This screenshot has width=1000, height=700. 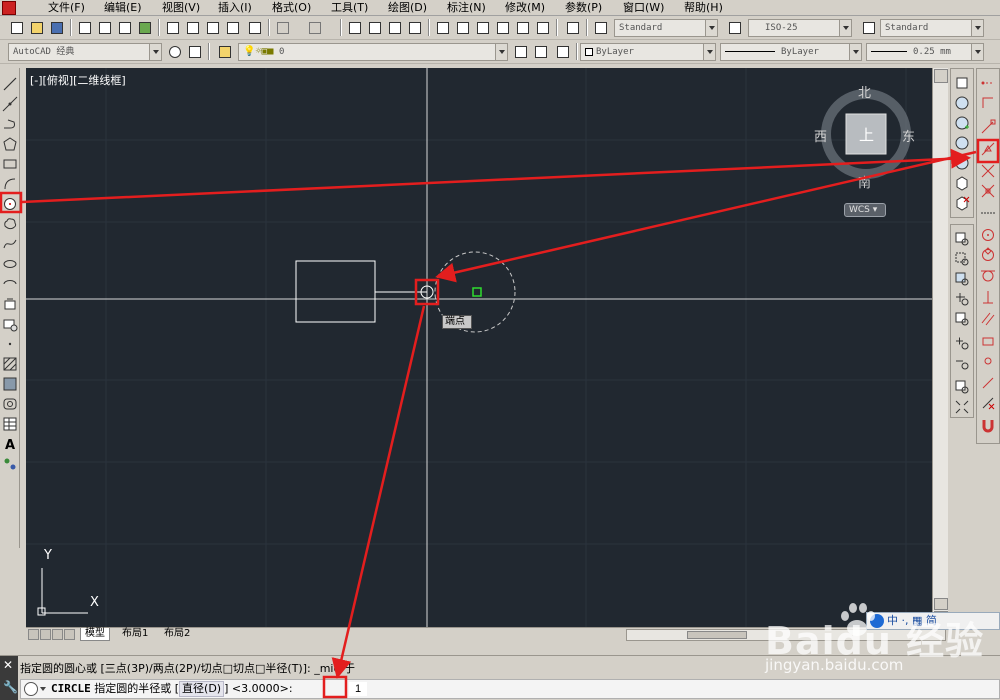 I want to click on snap-node-icon, so click(x=988, y=361).